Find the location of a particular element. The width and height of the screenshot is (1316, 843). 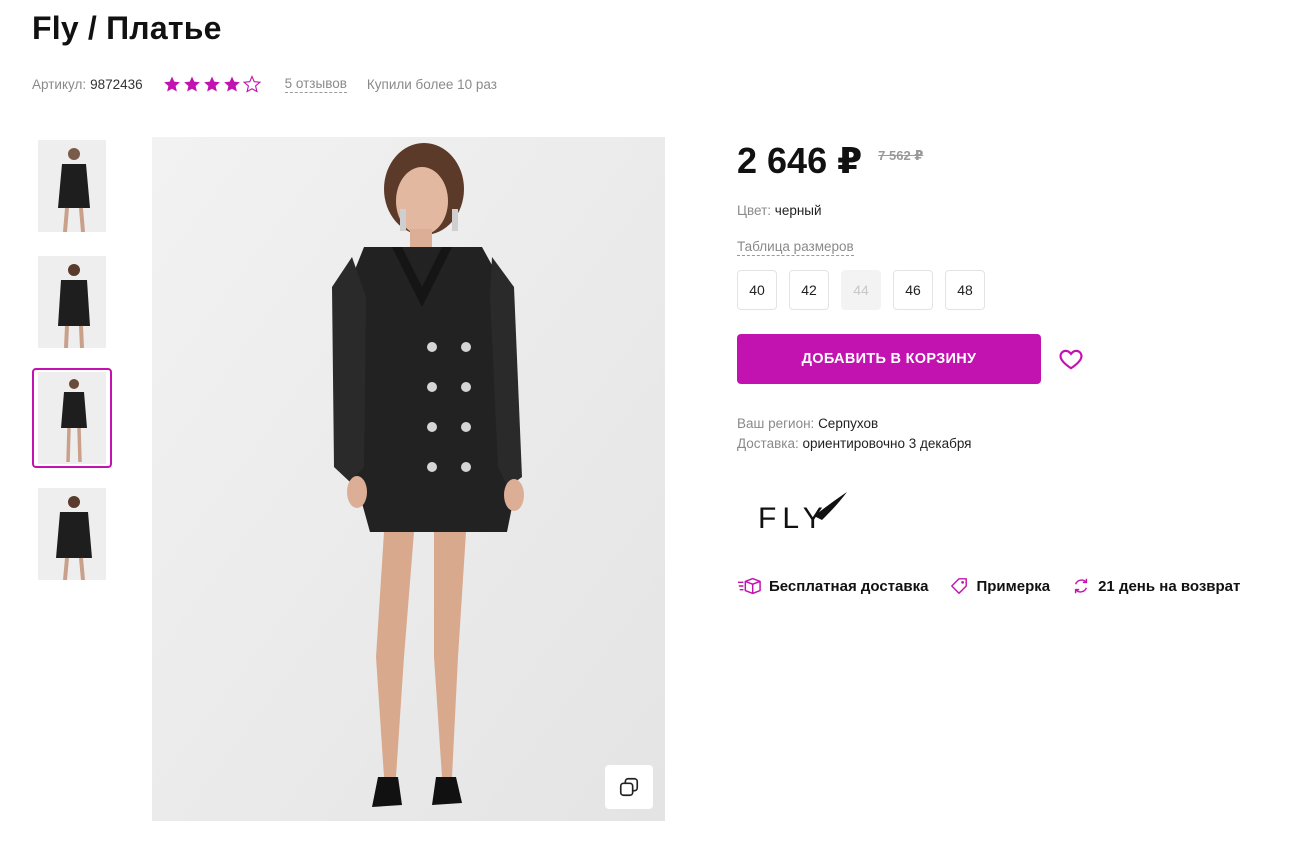

brand-logo: FLY is located at coordinates (802, 513).